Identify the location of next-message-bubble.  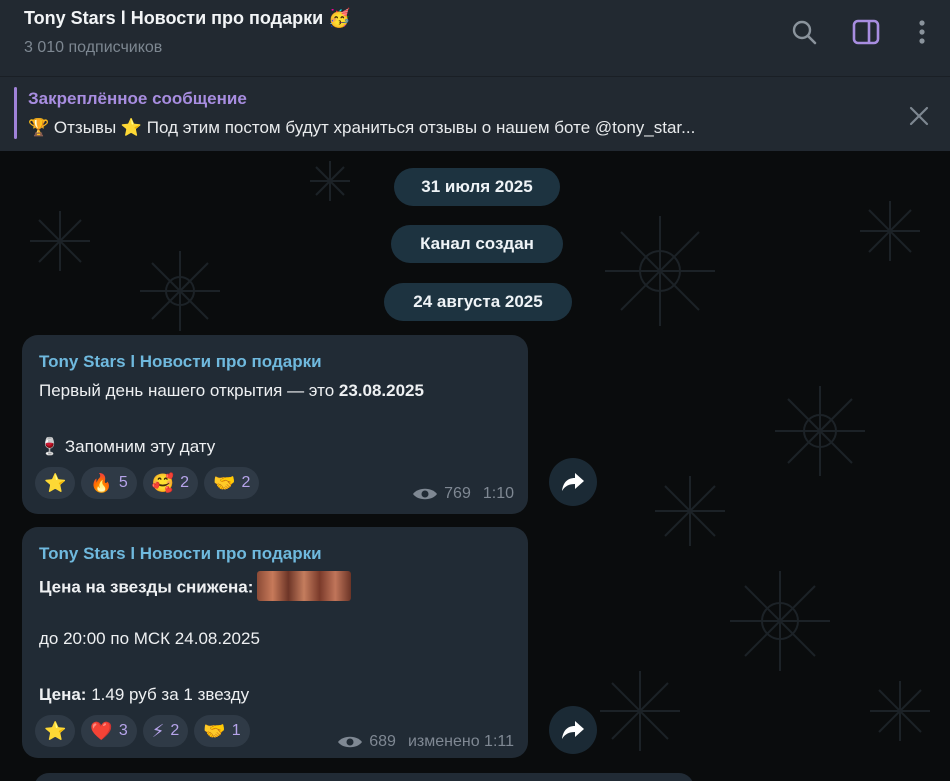
(364, 777).